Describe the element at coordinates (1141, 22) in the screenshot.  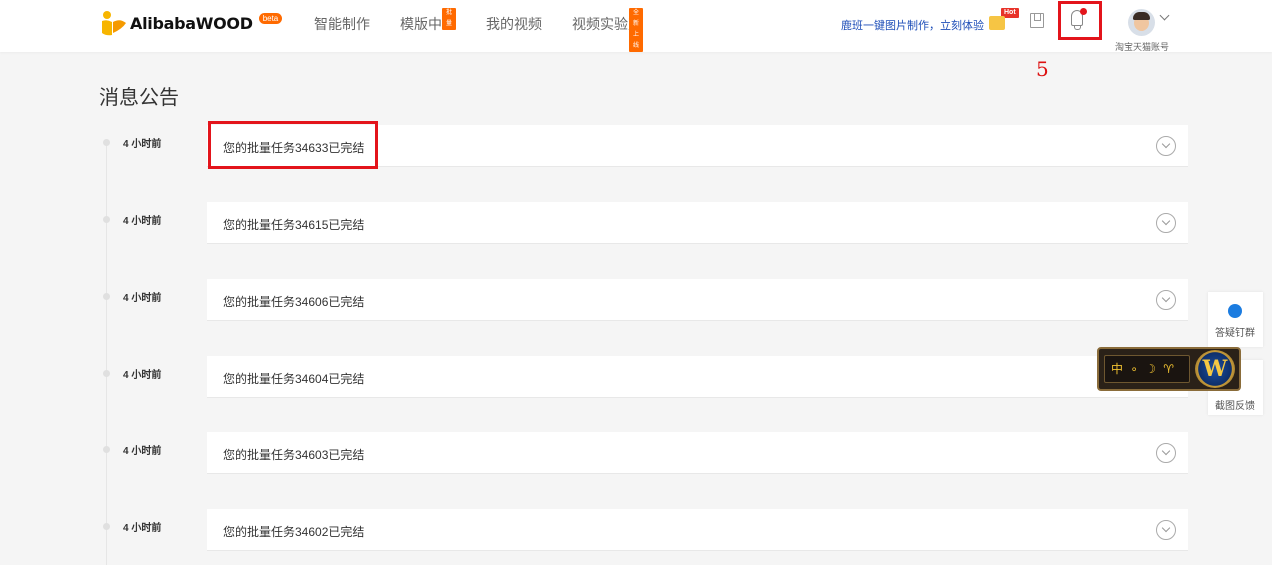
I see `avatar` at that location.